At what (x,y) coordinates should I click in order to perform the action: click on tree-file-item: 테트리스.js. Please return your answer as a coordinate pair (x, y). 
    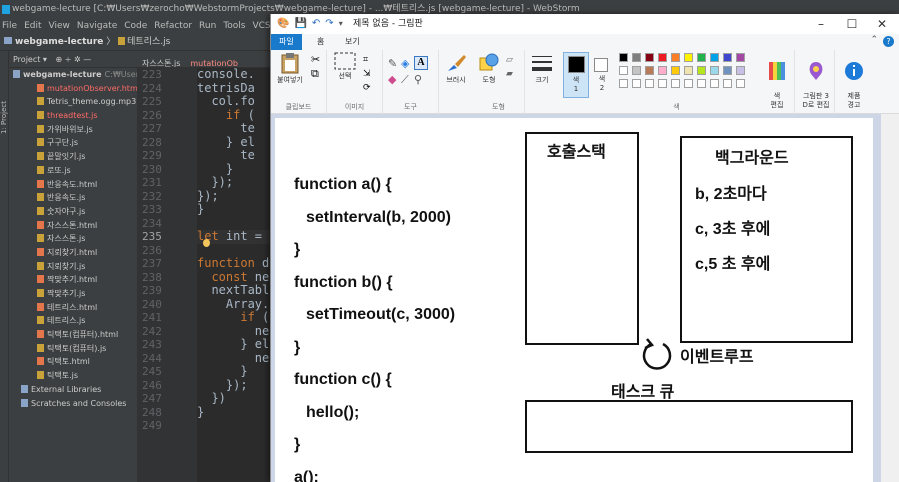
    Looking at the image, I should click on (73, 321).